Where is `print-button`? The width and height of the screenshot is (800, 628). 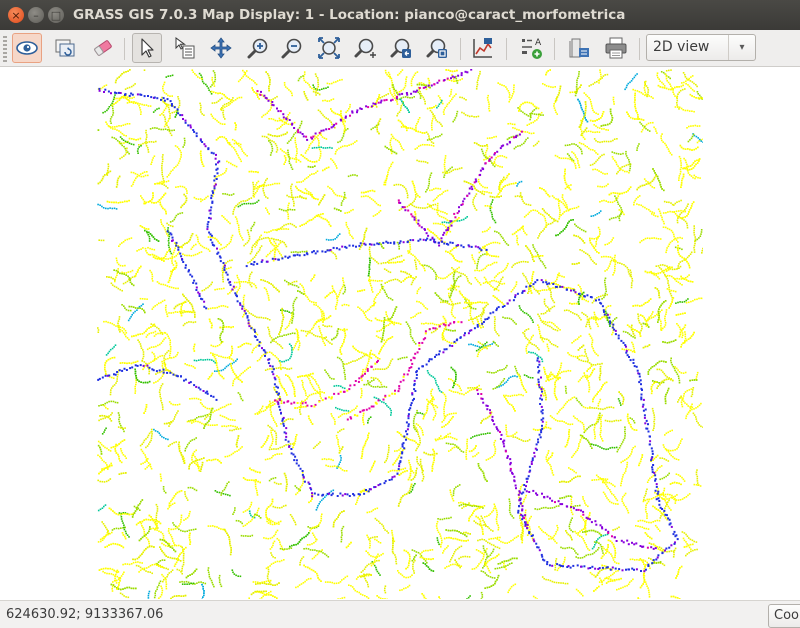 print-button is located at coordinates (616, 48).